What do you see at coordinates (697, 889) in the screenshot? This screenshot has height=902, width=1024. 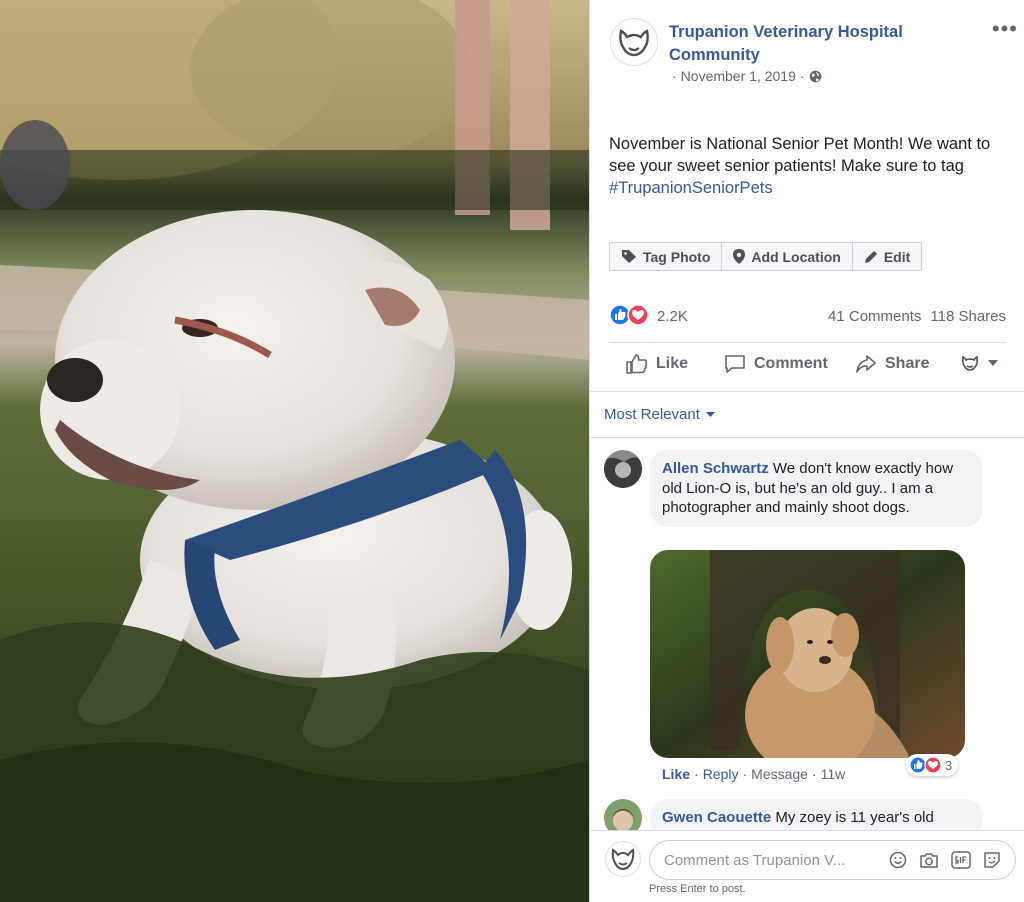 I see `composer-hint: Press Enter to post.` at bounding box center [697, 889].